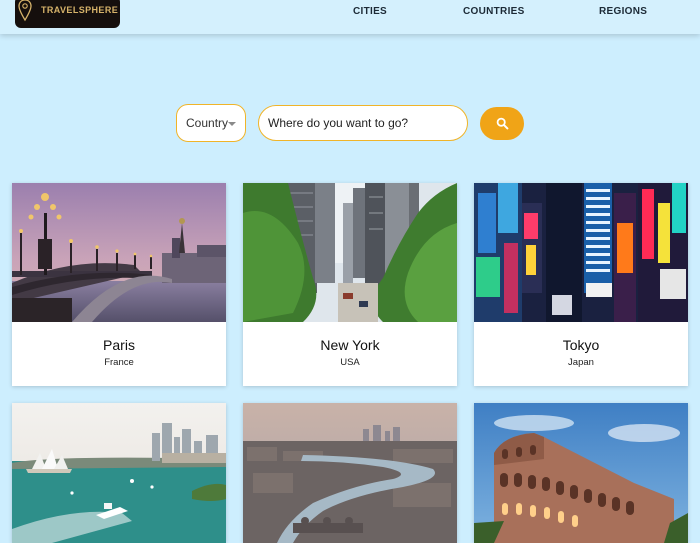  Describe the element at coordinates (494, 11) in the screenshot. I see `nav-countries: COUNTRIES` at that location.